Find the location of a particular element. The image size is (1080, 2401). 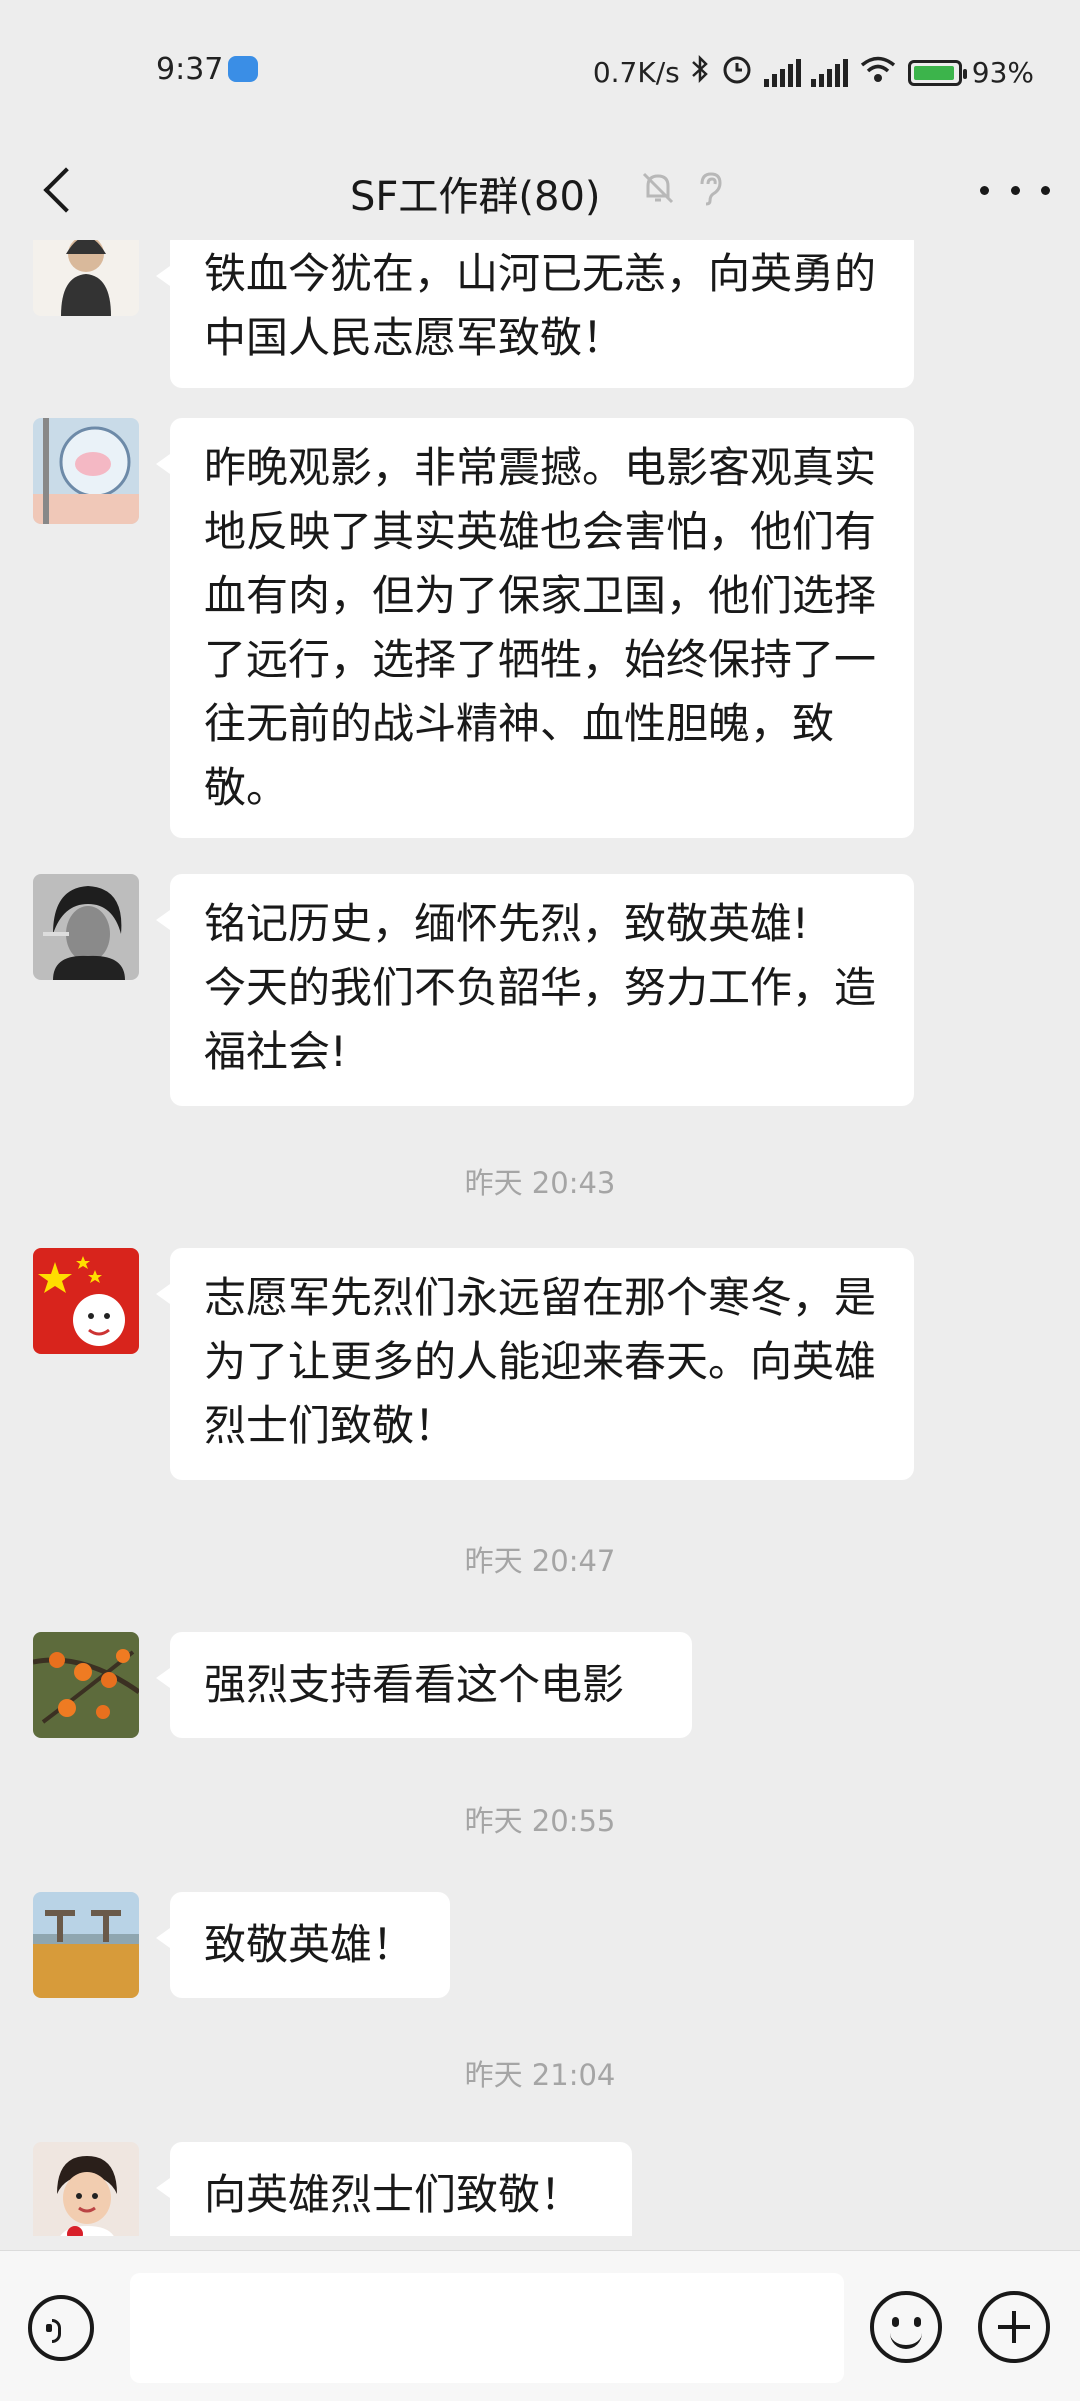

message-bubble: 向英雄烈士们致敬！ is located at coordinates (394, 2189).